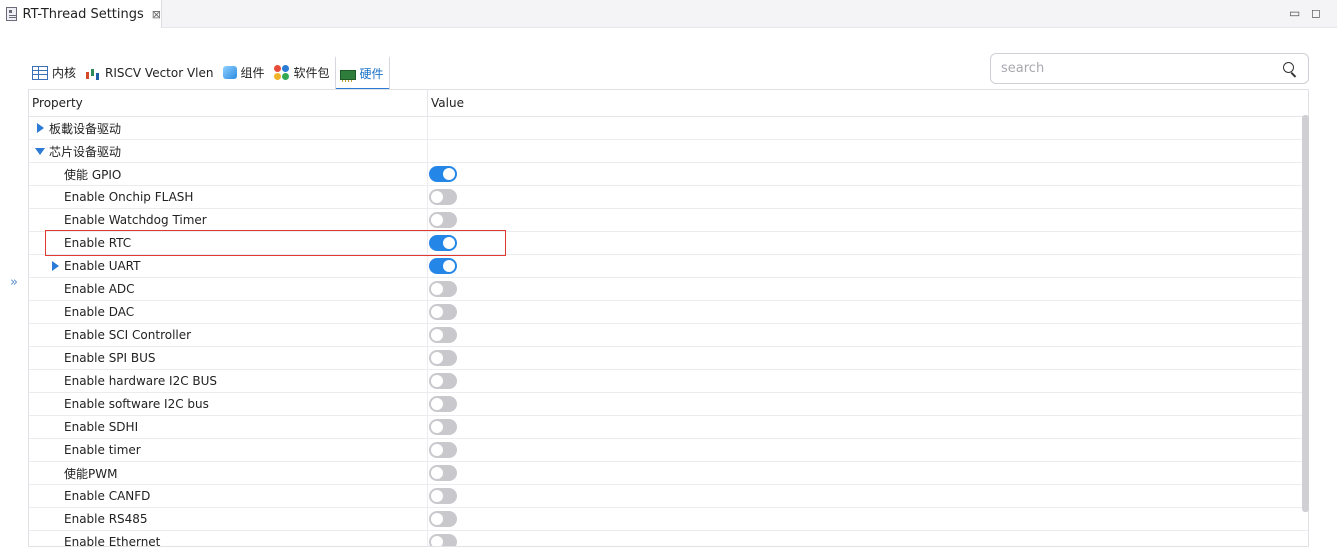  Describe the element at coordinates (228, 197) in the screenshot. I see `property-cell: Enable Onchip FLASH` at that location.